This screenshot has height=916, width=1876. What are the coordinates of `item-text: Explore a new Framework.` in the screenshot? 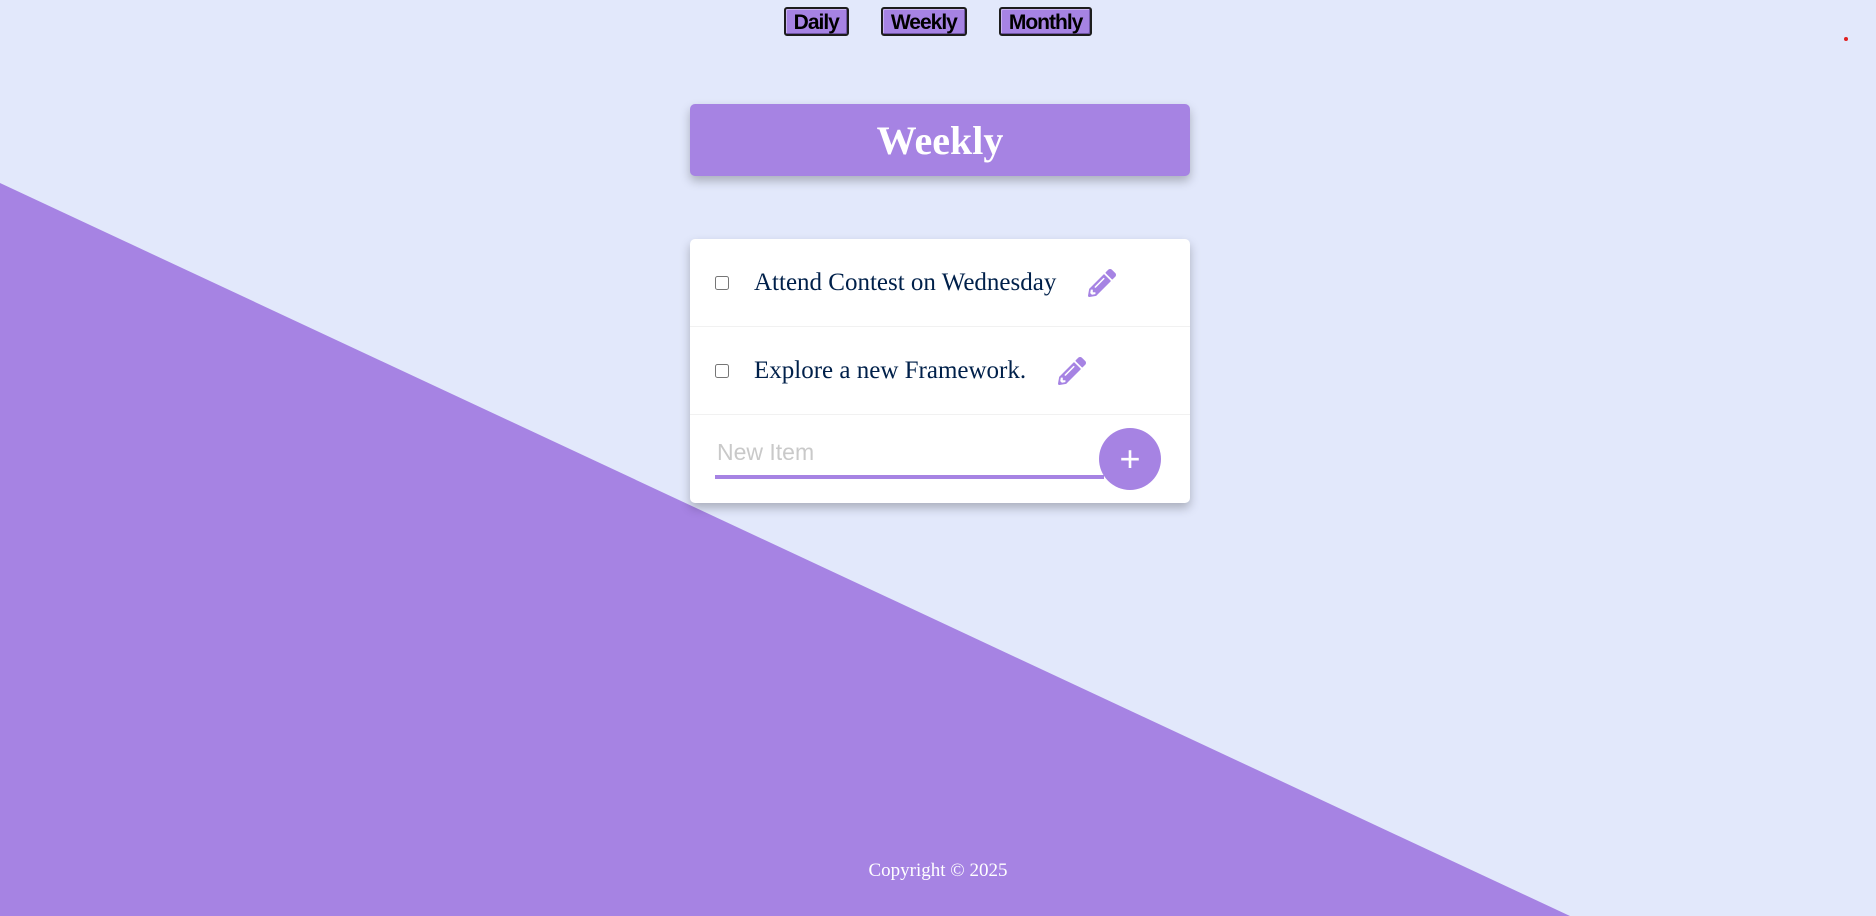 It's located at (890, 370).